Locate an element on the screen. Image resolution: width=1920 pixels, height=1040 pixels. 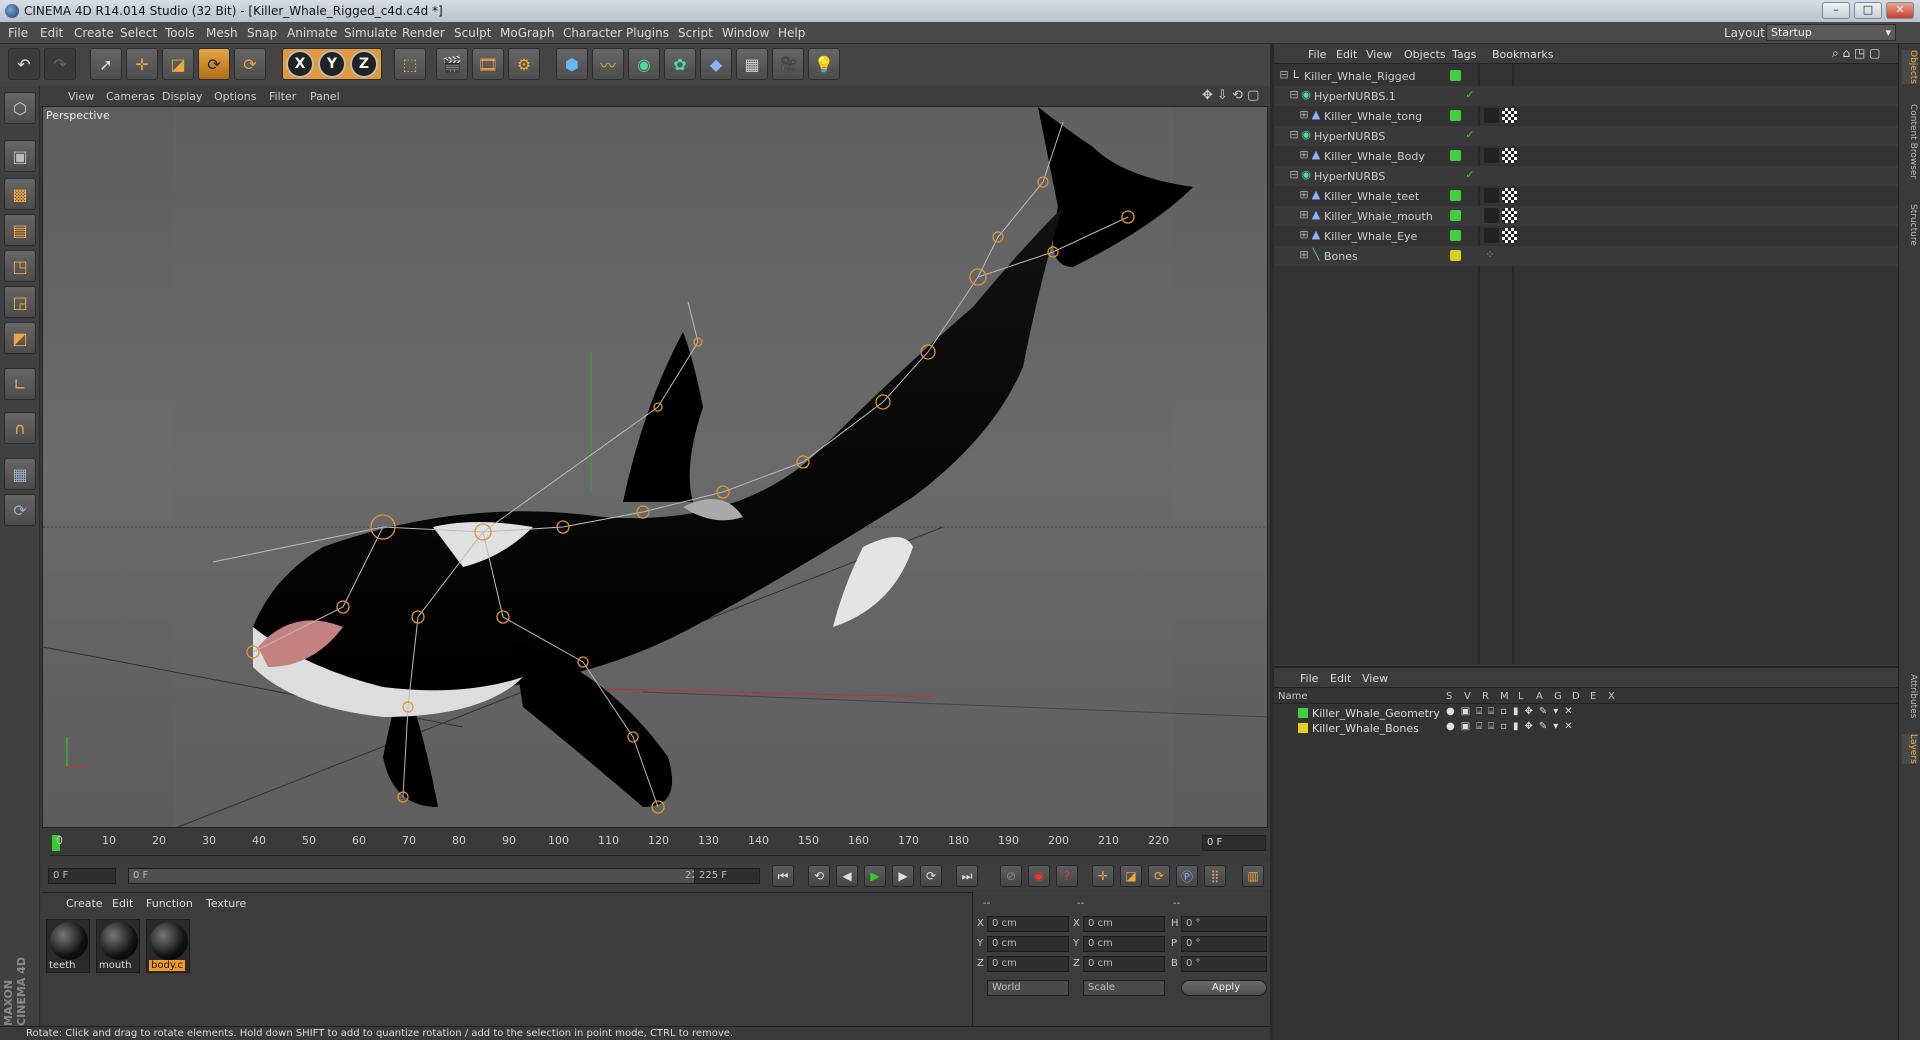
floor-icon: ▦ is located at coordinates (752, 64).